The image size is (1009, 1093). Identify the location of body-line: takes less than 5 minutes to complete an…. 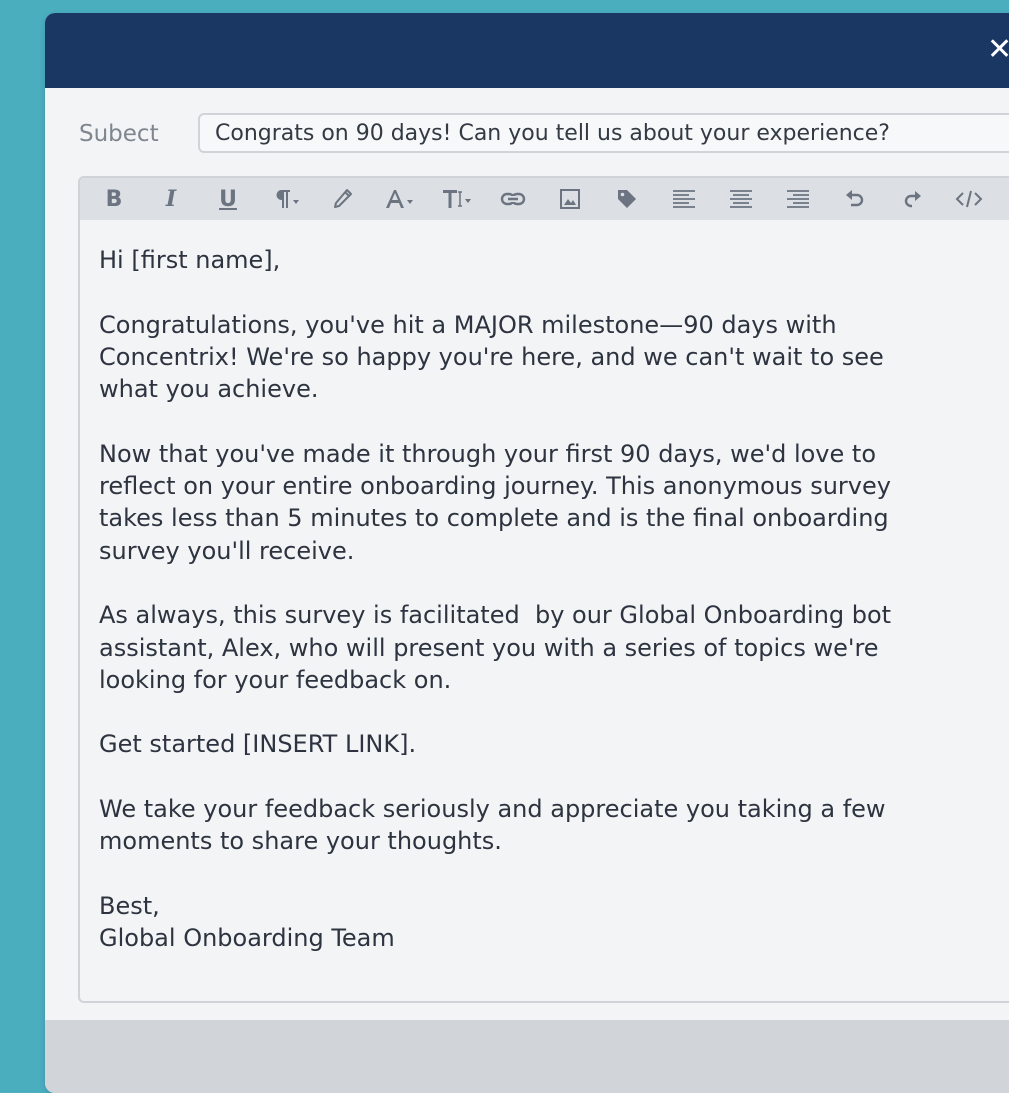
(494, 518).